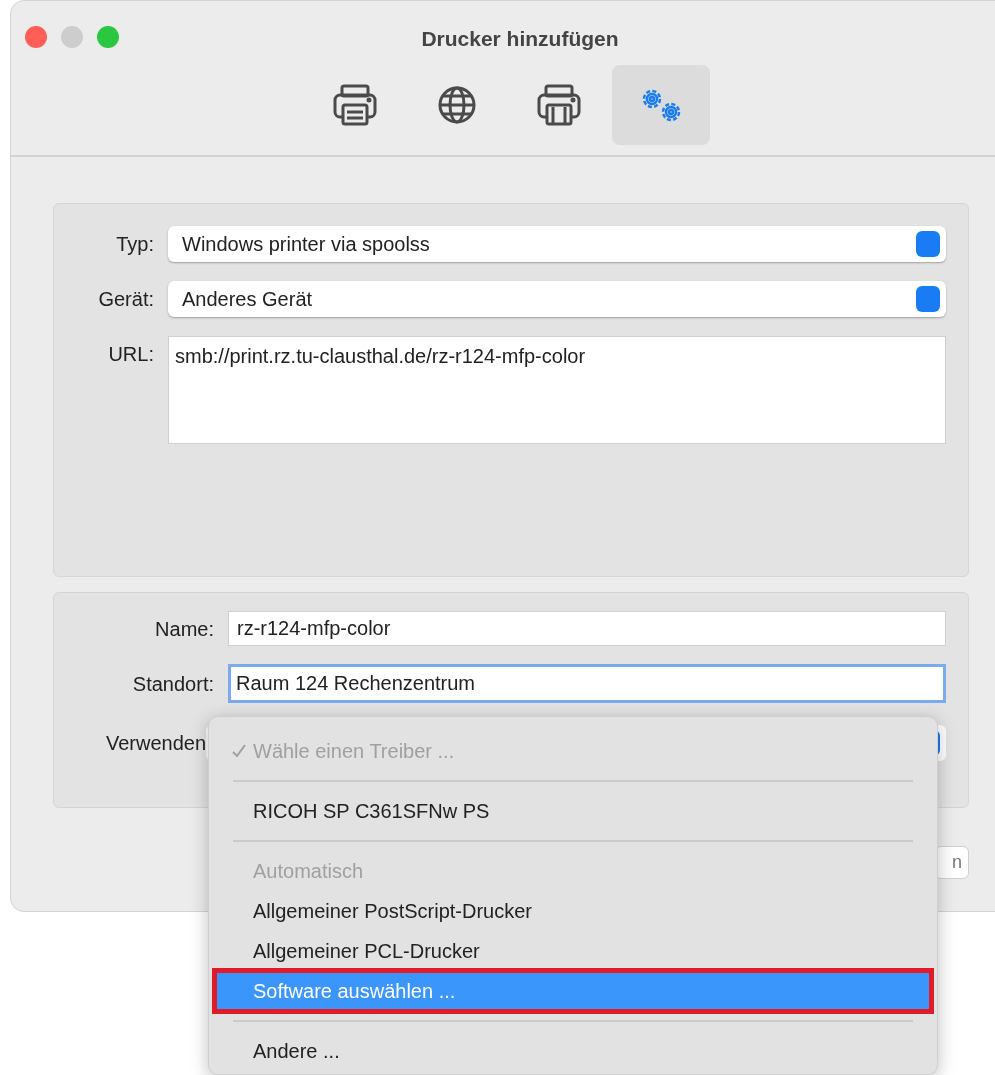 Image resolution: width=995 pixels, height=1075 pixels. Describe the element at coordinates (557, 390) in the screenshot. I see `url-field: smb://print.rz.tu-clausthal.de/rz-r124-mfp-color` at that location.